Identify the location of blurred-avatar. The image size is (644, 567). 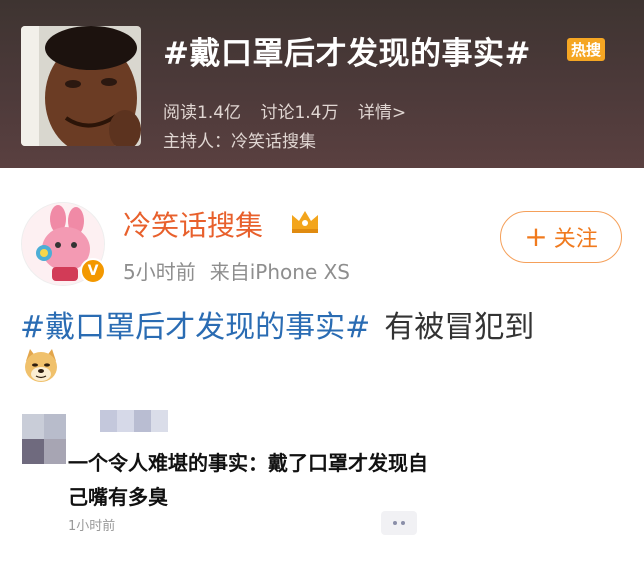
(44, 439).